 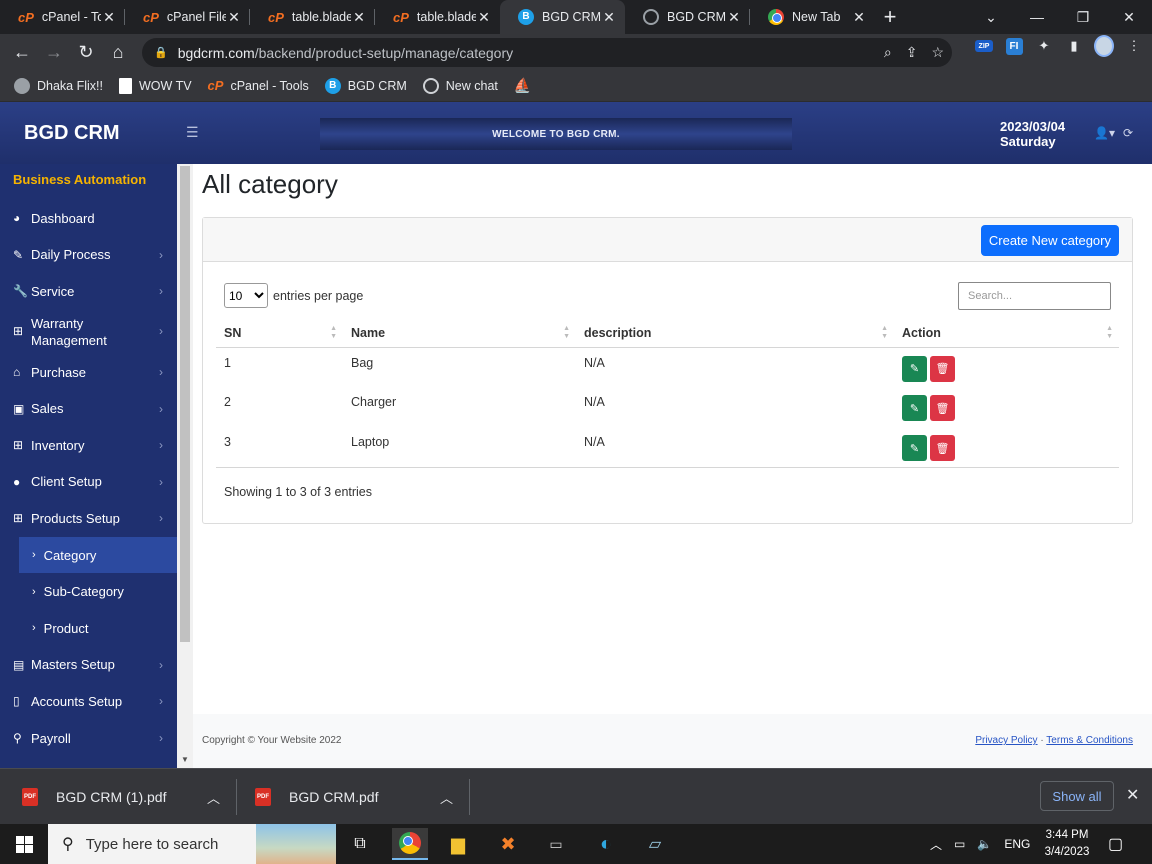 I want to click on taskbar-search: ⚲ Type here to search, so click(x=192, y=844).